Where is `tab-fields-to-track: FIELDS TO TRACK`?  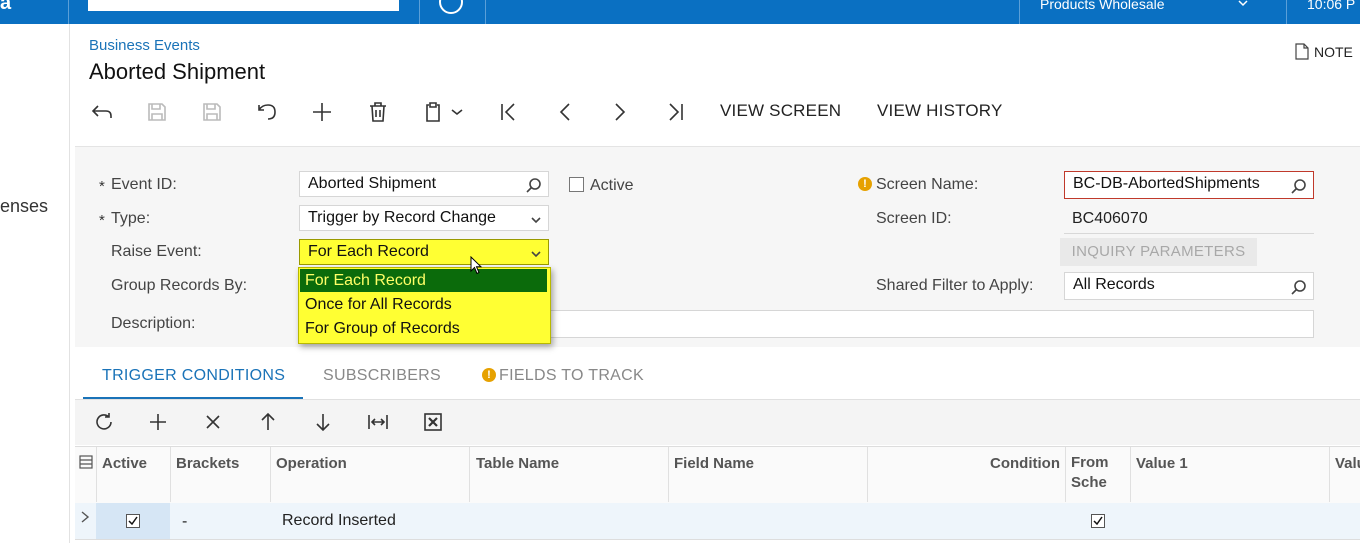
tab-fields-to-track: FIELDS TO TRACK is located at coordinates (571, 376).